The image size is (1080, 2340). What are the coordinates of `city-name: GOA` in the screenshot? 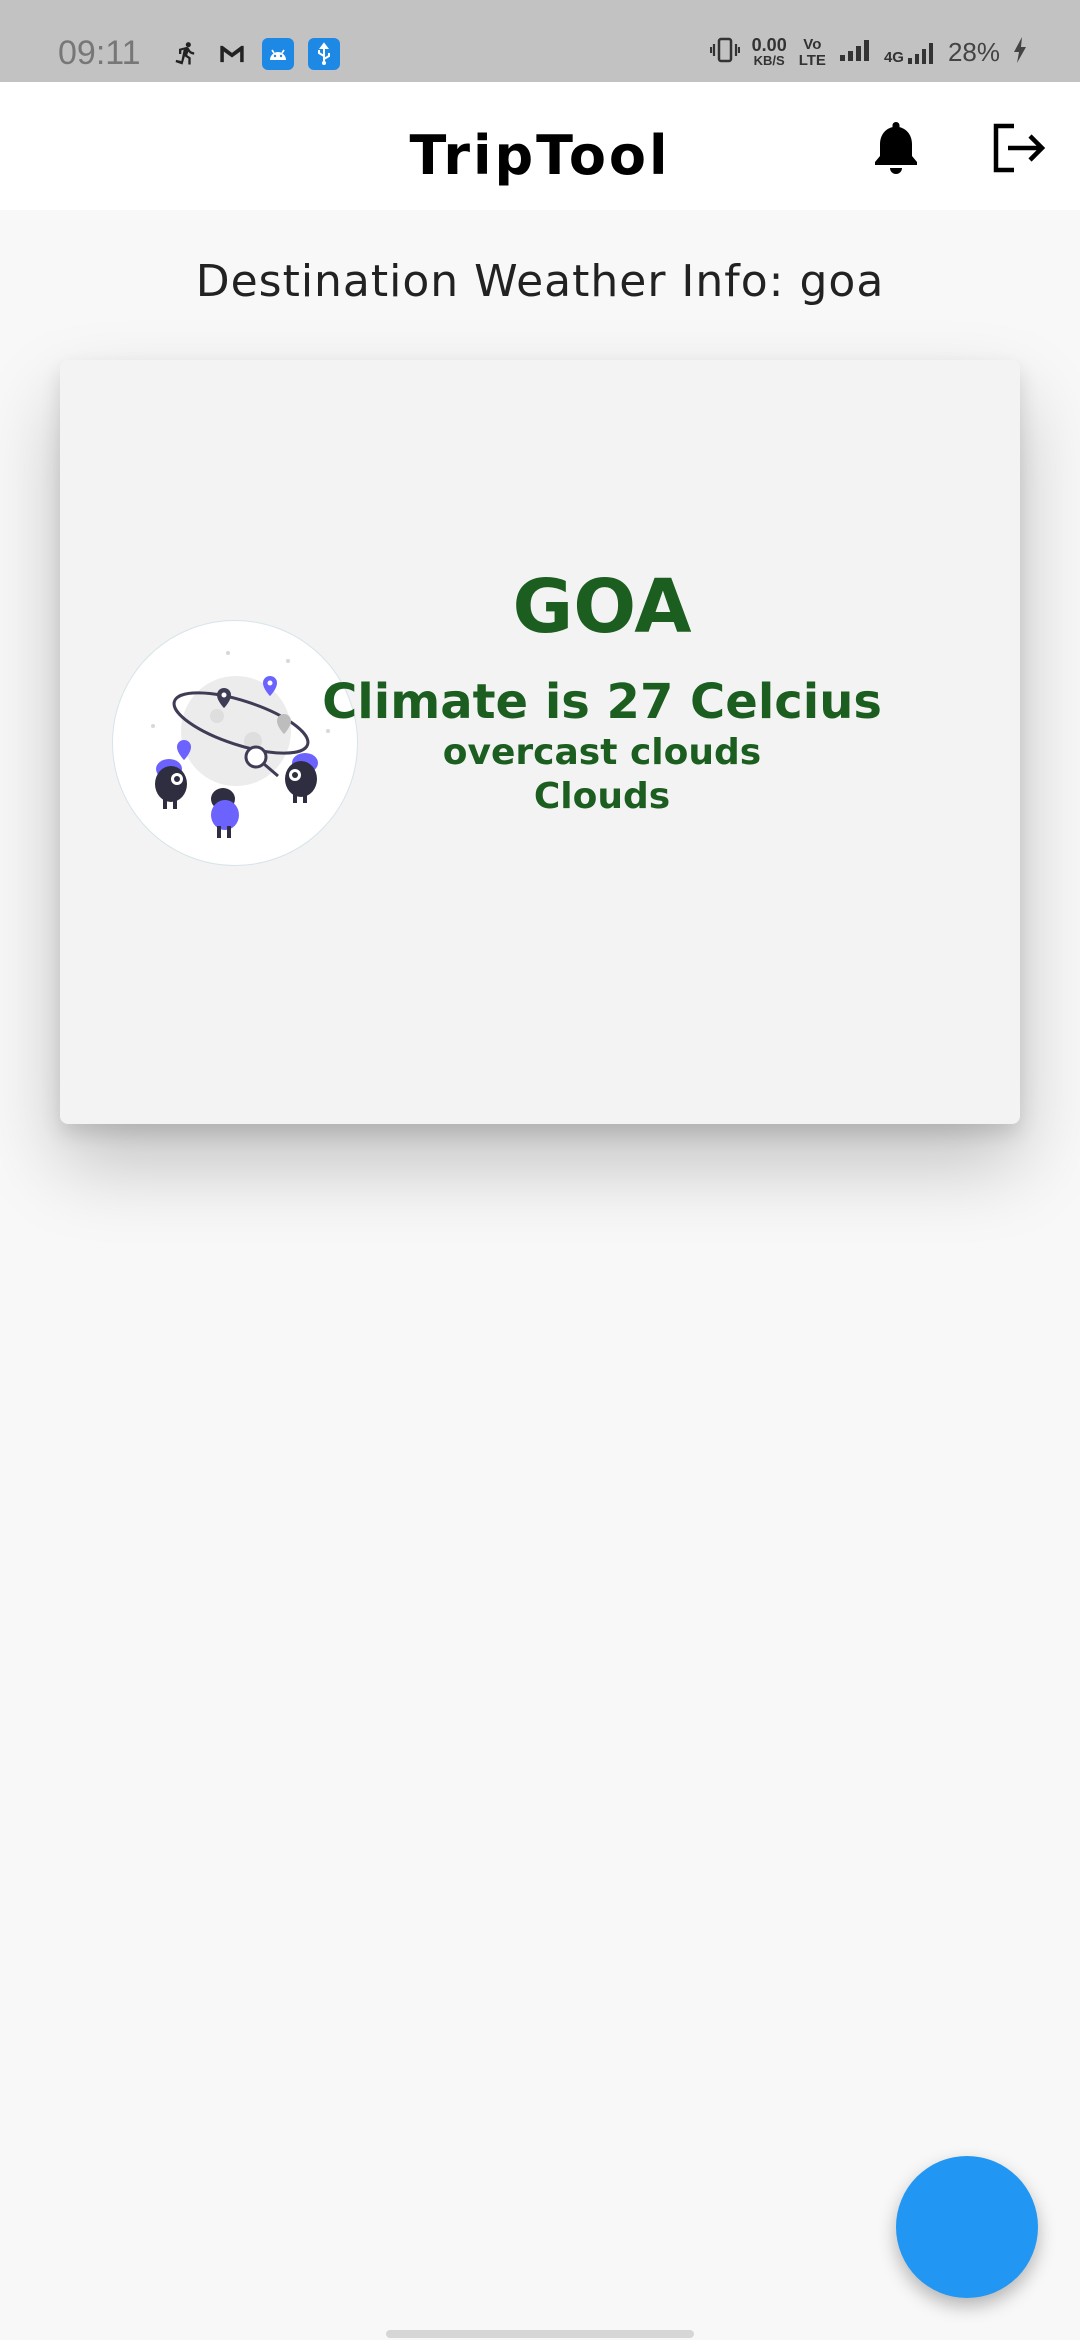 It's located at (602, 607).